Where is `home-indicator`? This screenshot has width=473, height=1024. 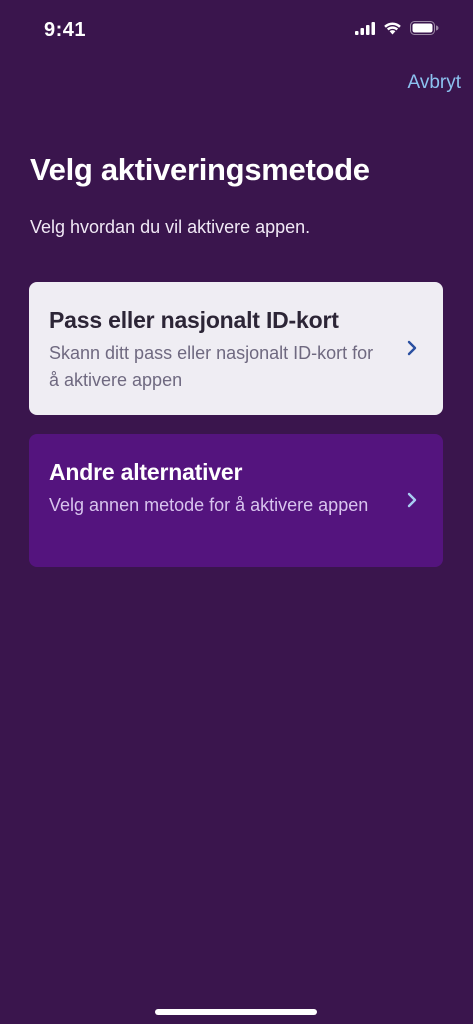 home-indicator is located at coordinates (236, 1012).